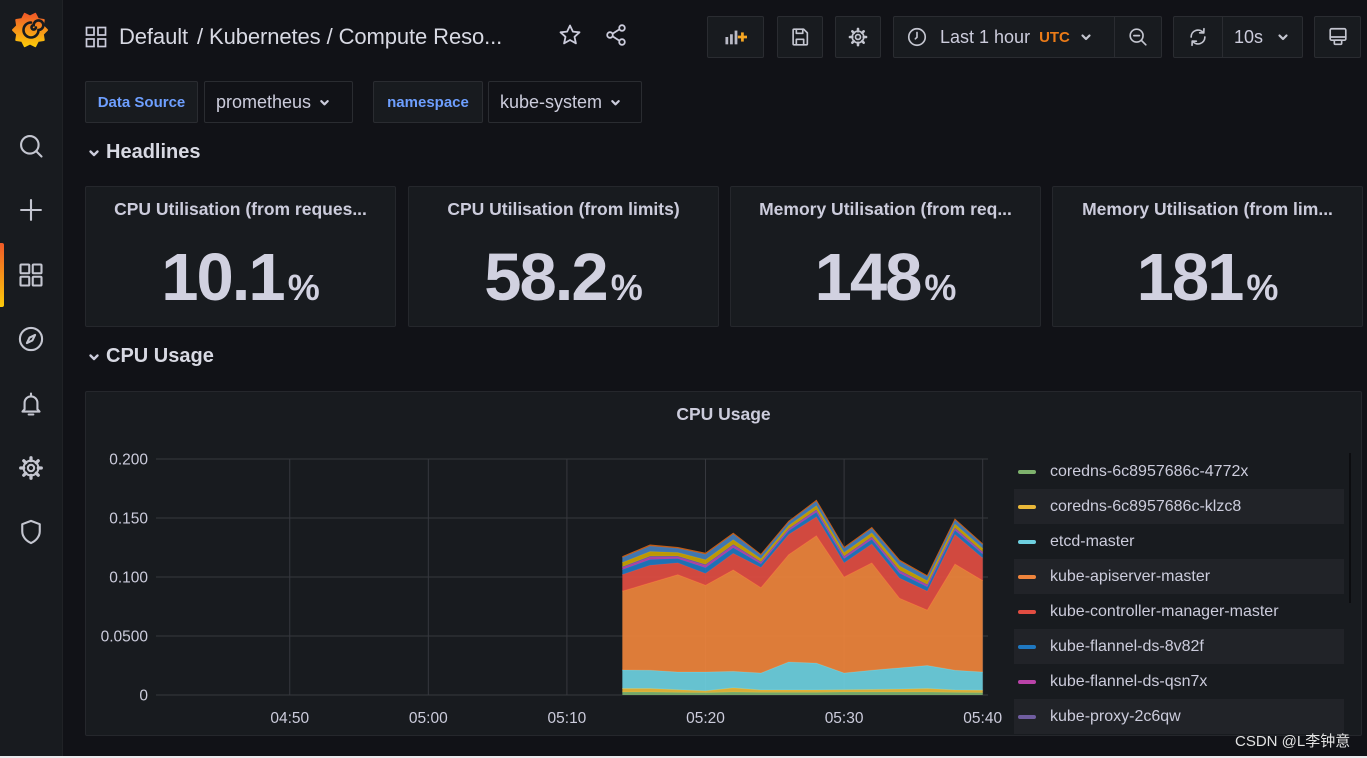  I want to click on grafana-logo, so click(30, 30).